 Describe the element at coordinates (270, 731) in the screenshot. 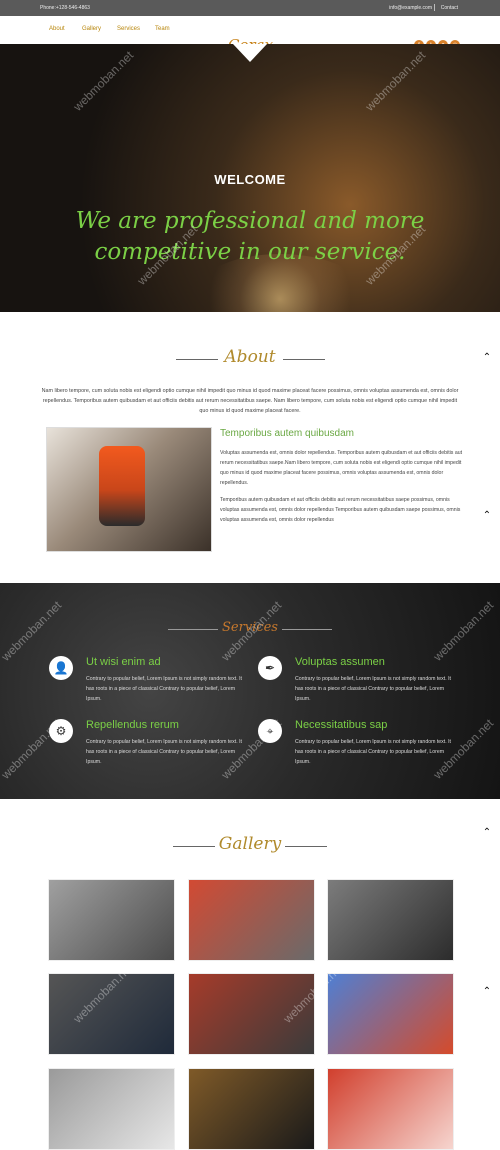

I see `location-icon: ⌖` at that location.